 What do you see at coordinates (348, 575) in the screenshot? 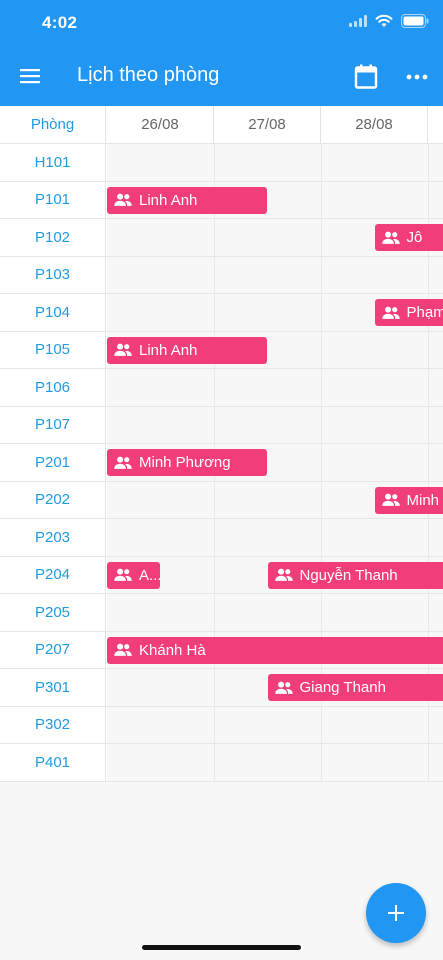
I see `guest-name: Nguyễn Thanh` at bounding box center [348, 575].